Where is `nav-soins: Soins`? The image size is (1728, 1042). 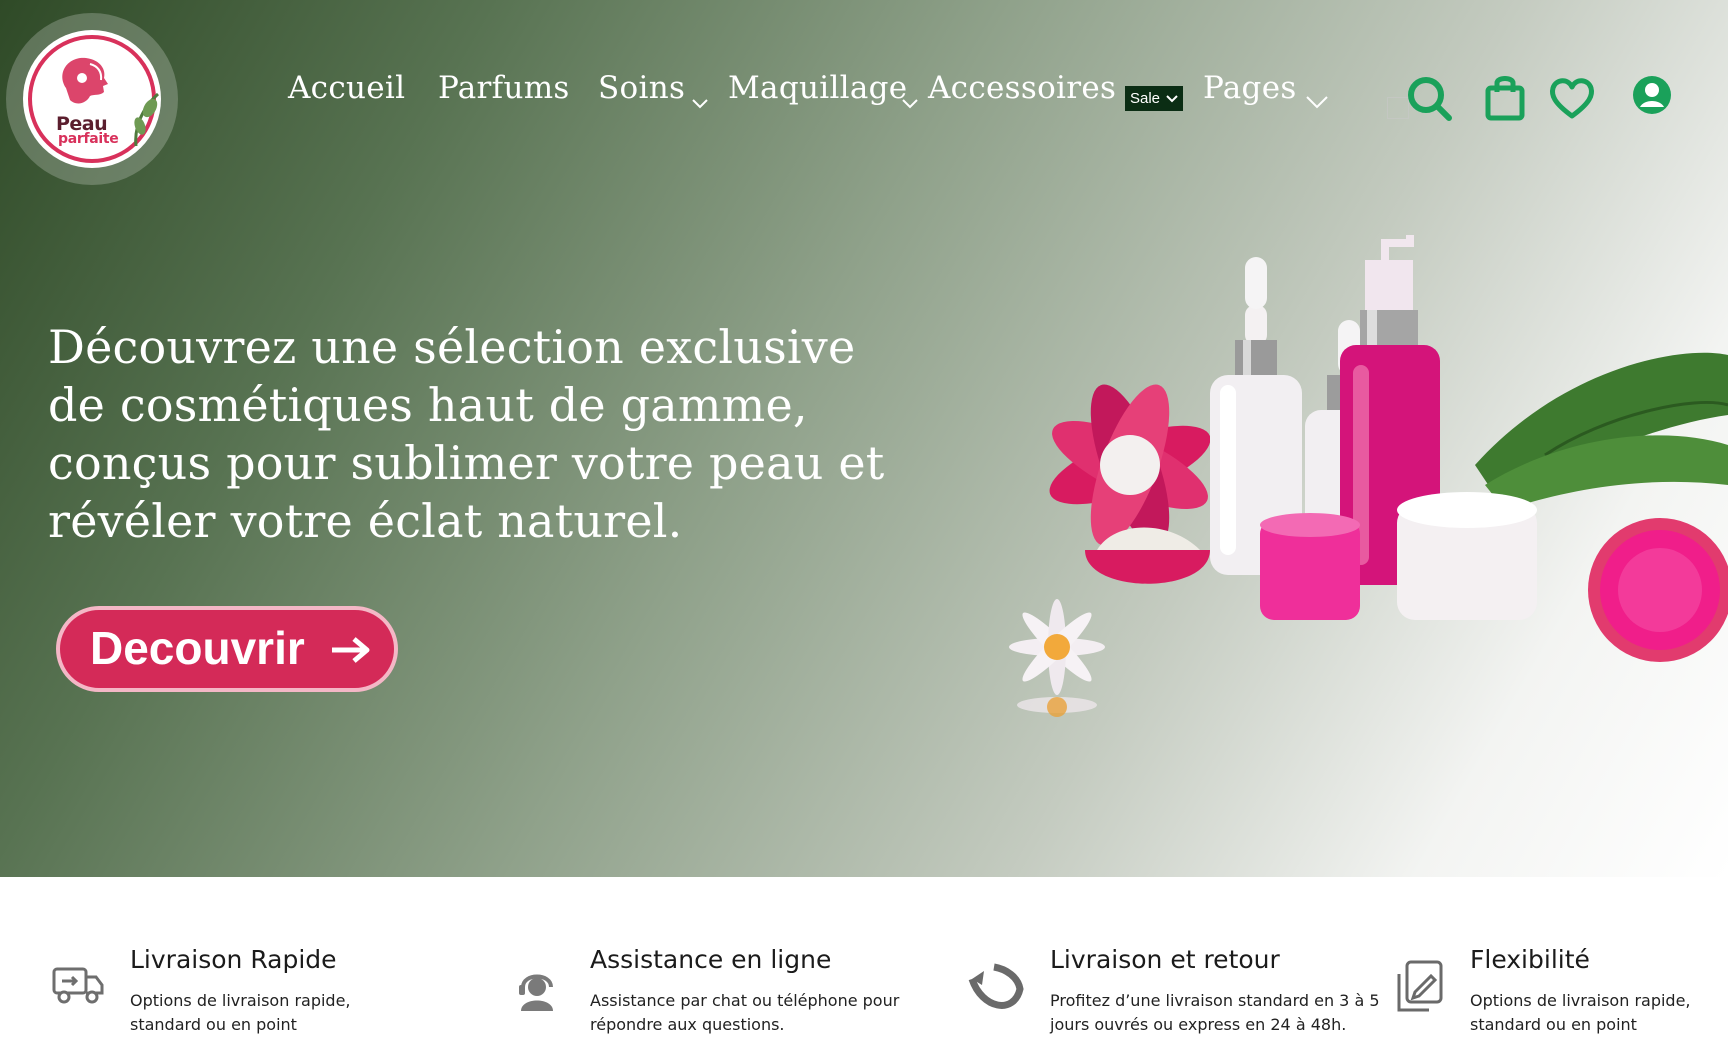
nav-soins: Soins is located at coordinates (641, 88).